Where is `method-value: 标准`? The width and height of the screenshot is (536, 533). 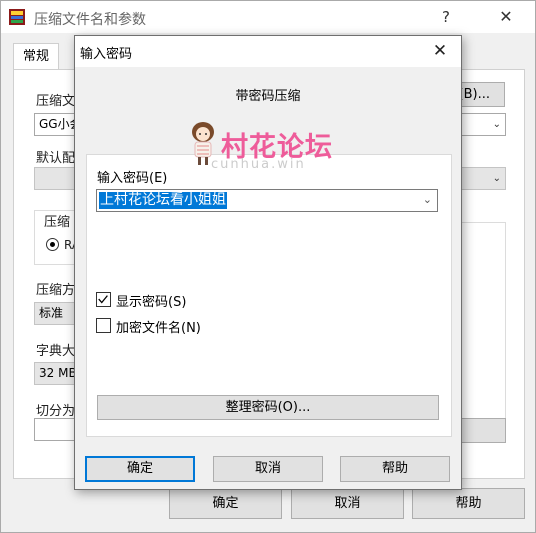
method-value: 标准 is located at coordinates (51, 313).